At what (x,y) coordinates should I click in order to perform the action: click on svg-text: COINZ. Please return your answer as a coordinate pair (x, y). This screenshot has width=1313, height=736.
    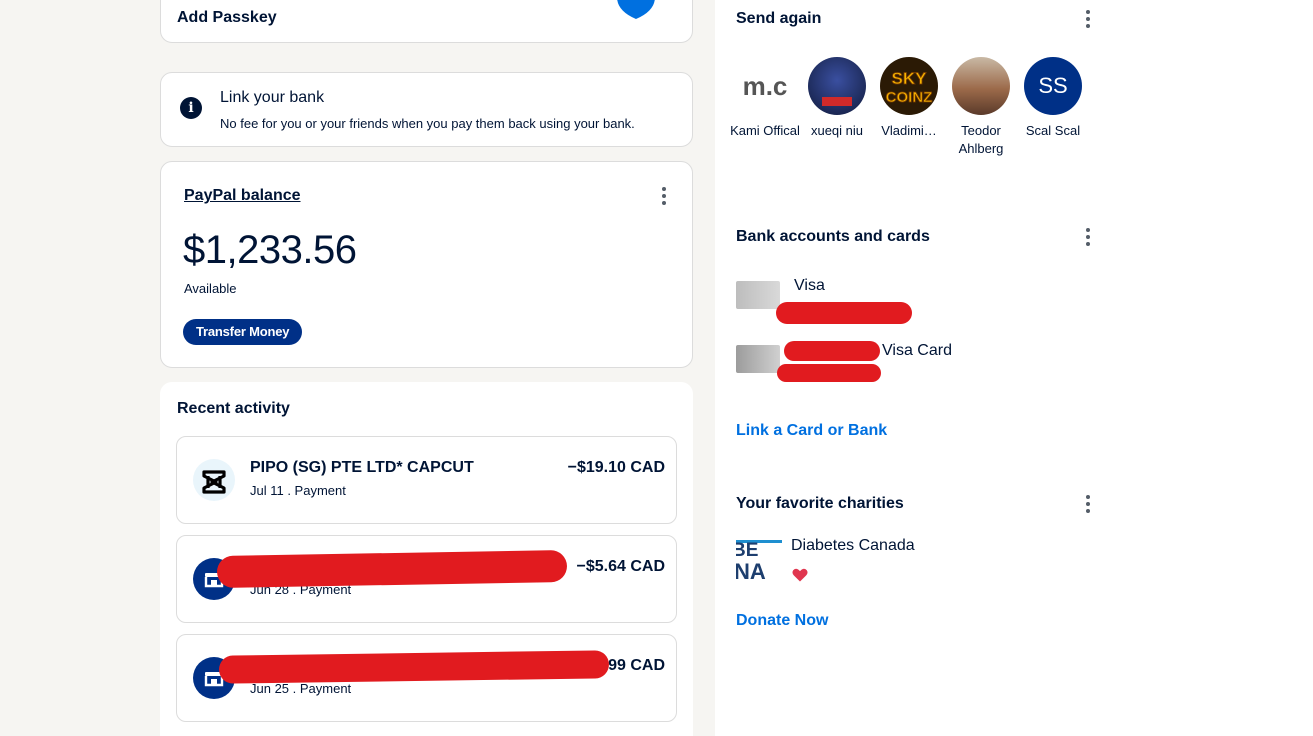
    Looking at the image, I should click on (909, 97).